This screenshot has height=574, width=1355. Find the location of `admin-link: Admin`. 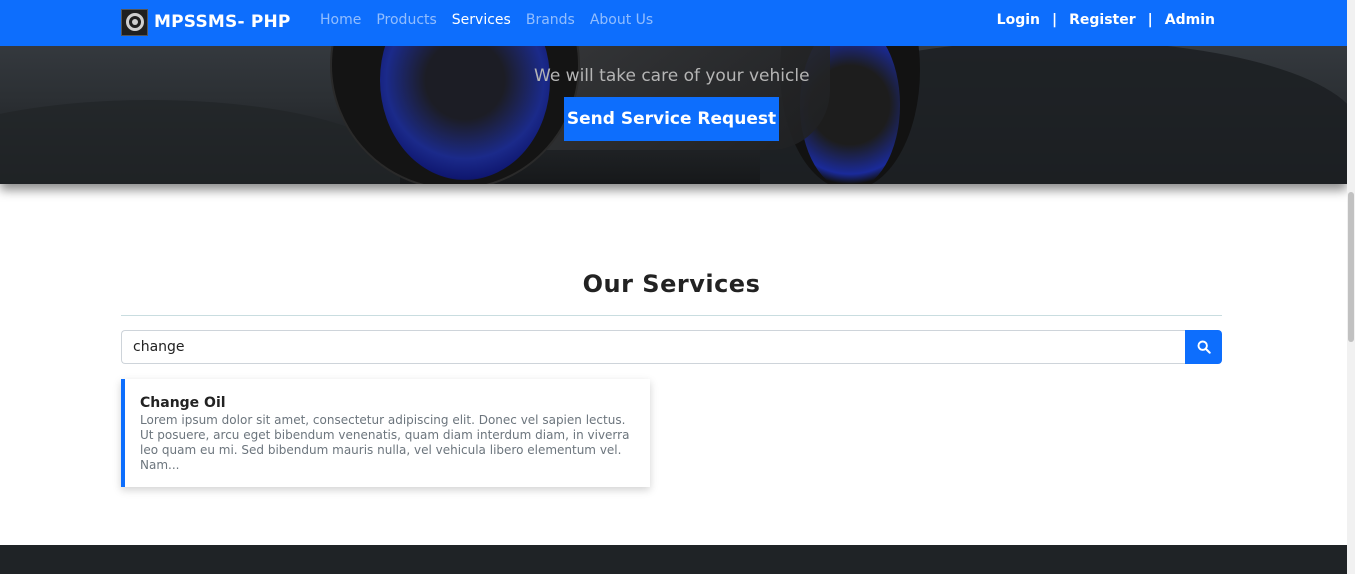

admin-link: Admin is located at coordinates (1190, 20).